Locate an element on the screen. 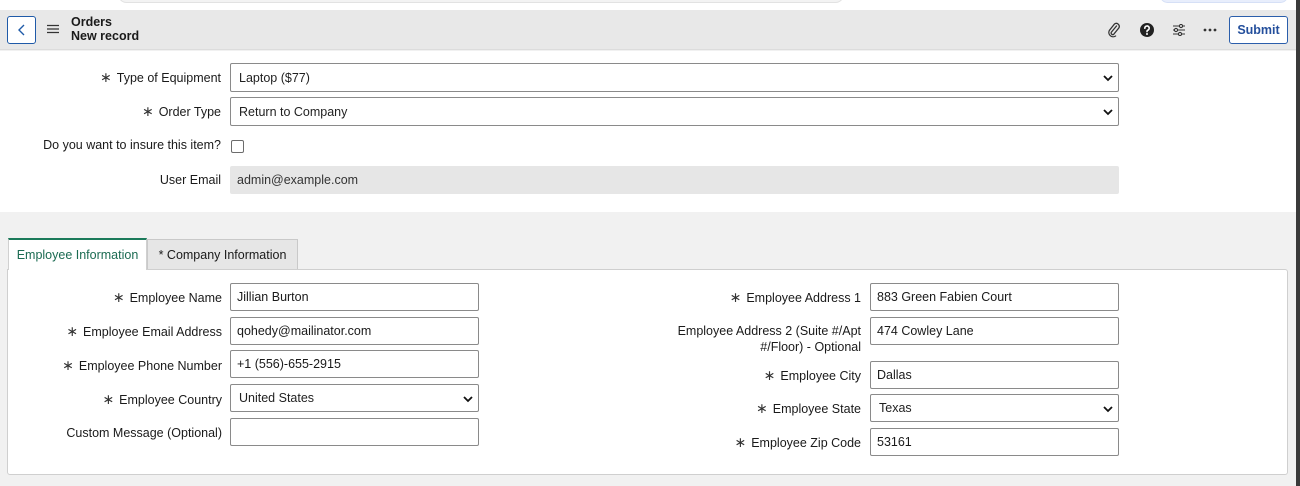  back-button is located at coordinates (21, 30).